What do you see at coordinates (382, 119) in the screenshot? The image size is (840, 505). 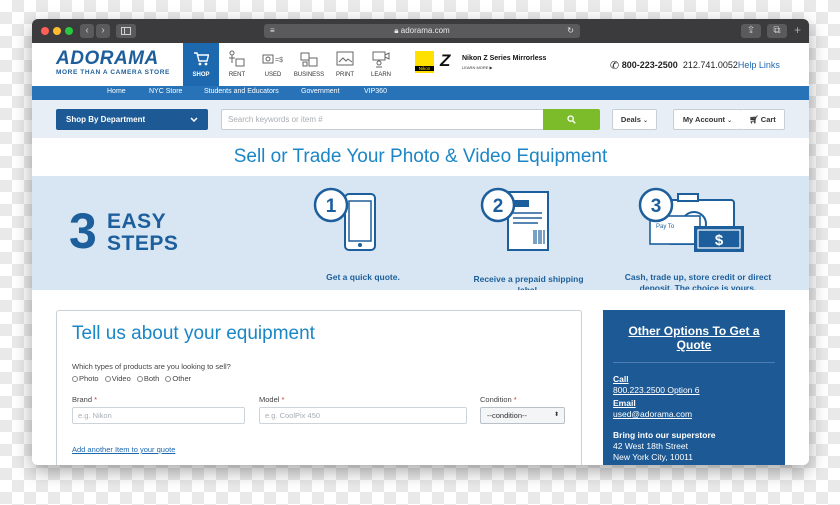 I see `search-input` at bounding box center [382, 119].